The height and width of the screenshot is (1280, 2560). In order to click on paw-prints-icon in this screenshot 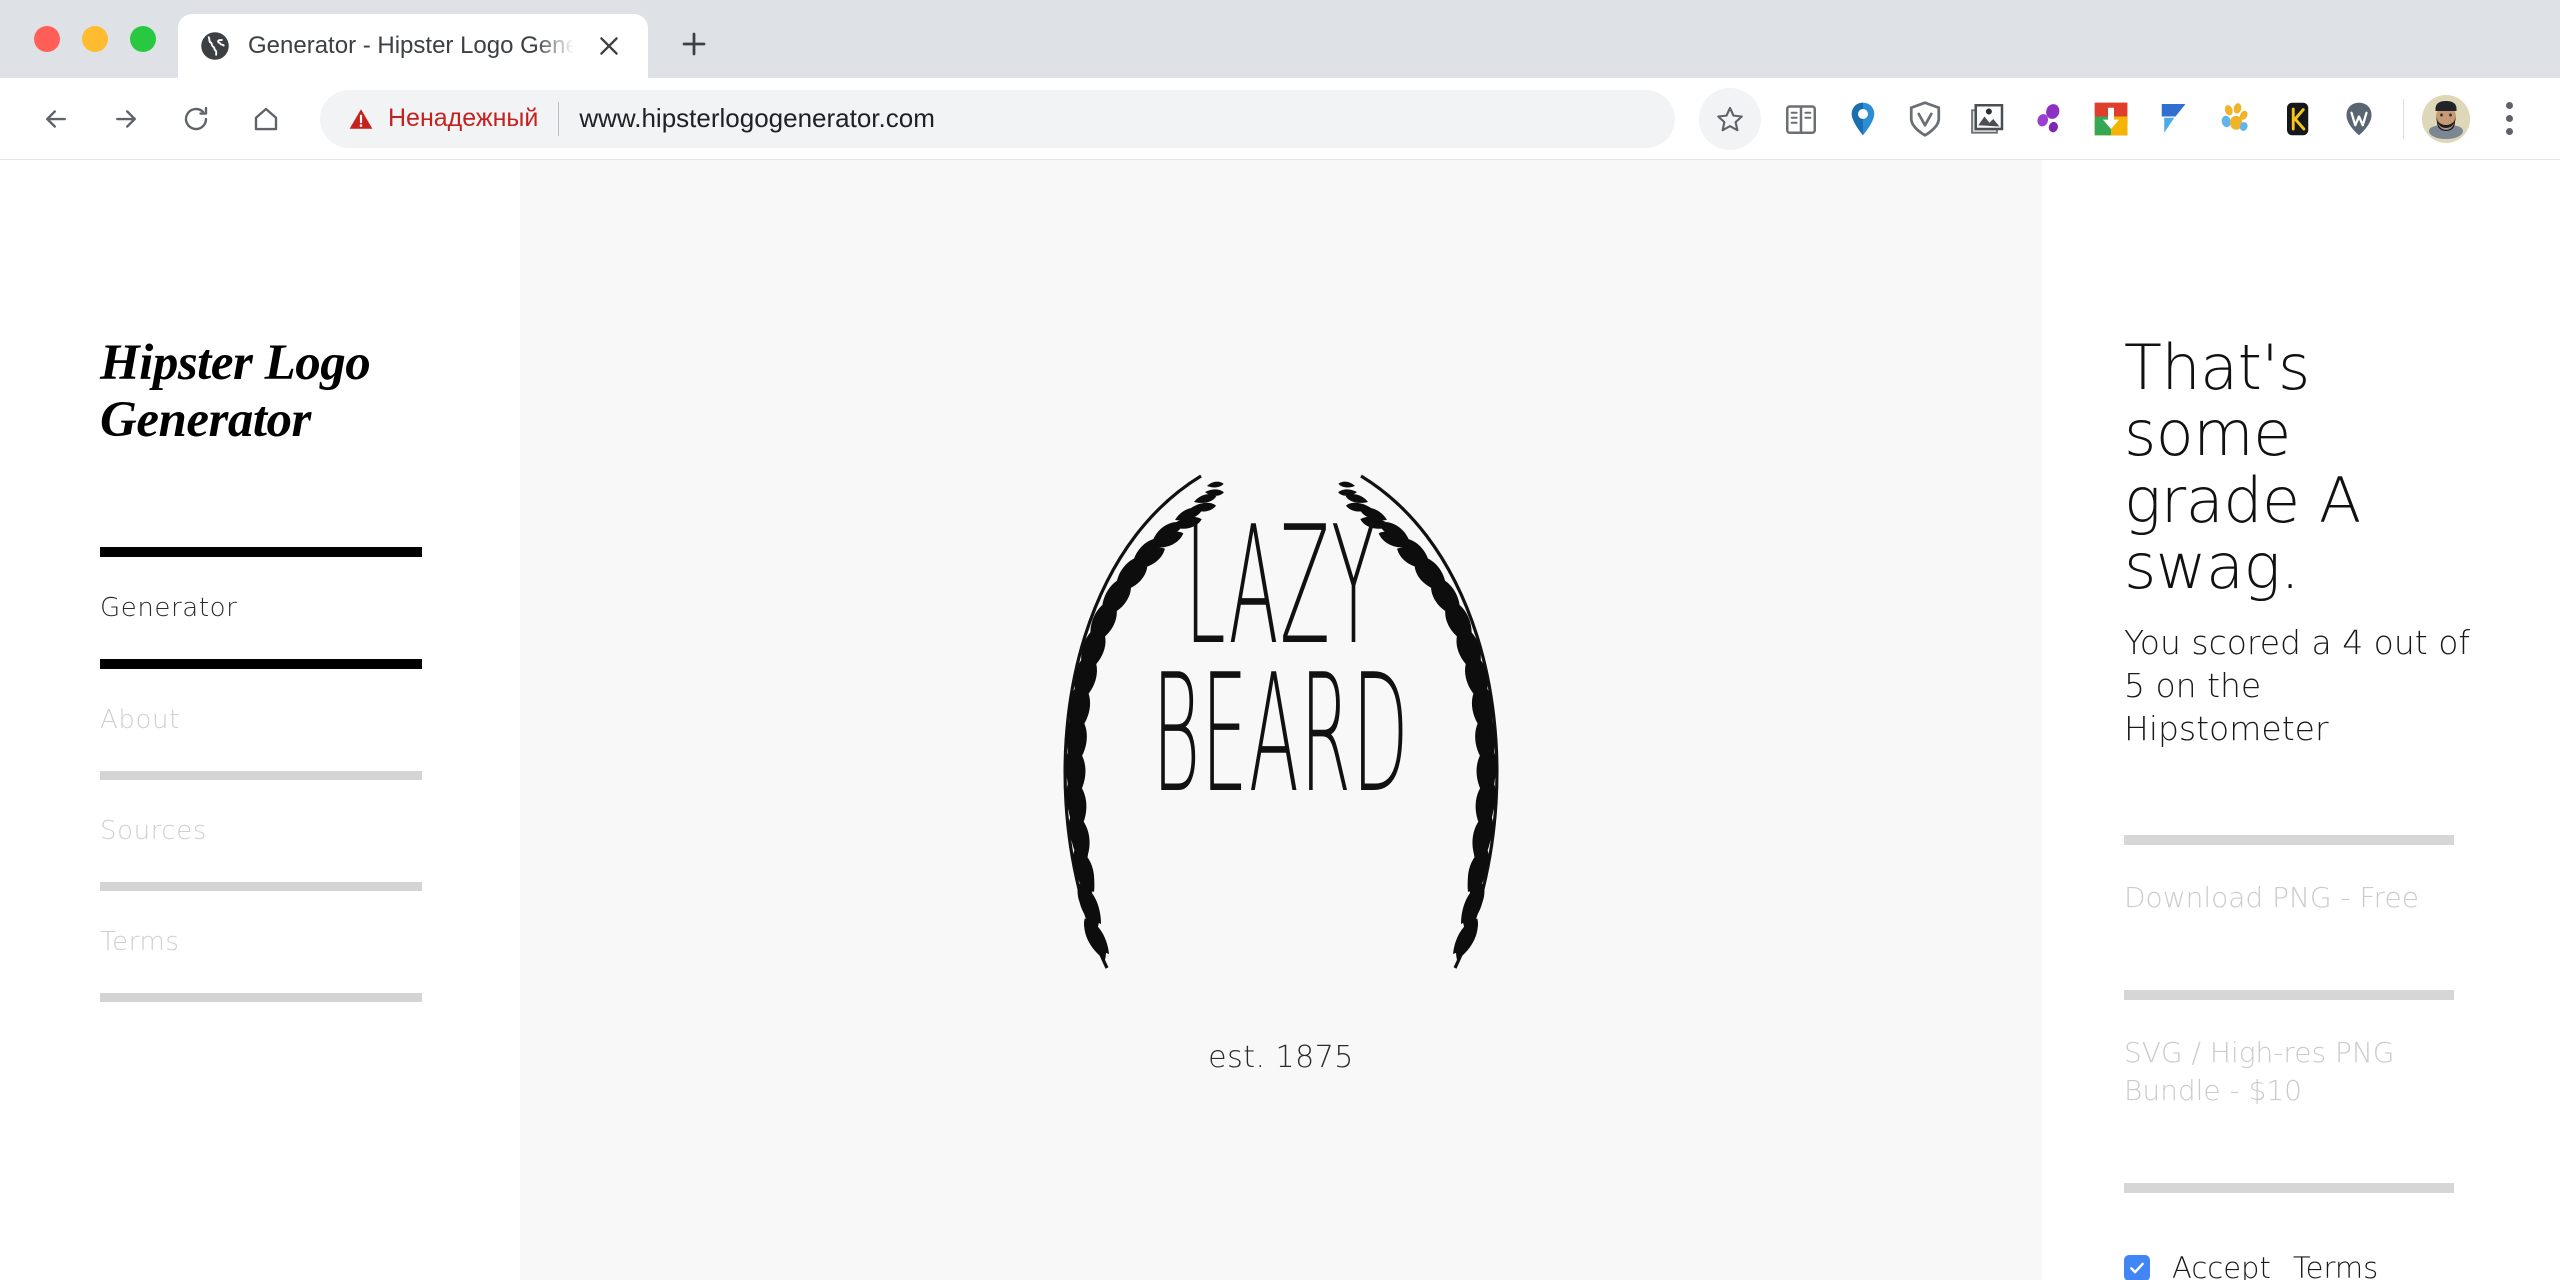, I will do `click(2235, 119)`.